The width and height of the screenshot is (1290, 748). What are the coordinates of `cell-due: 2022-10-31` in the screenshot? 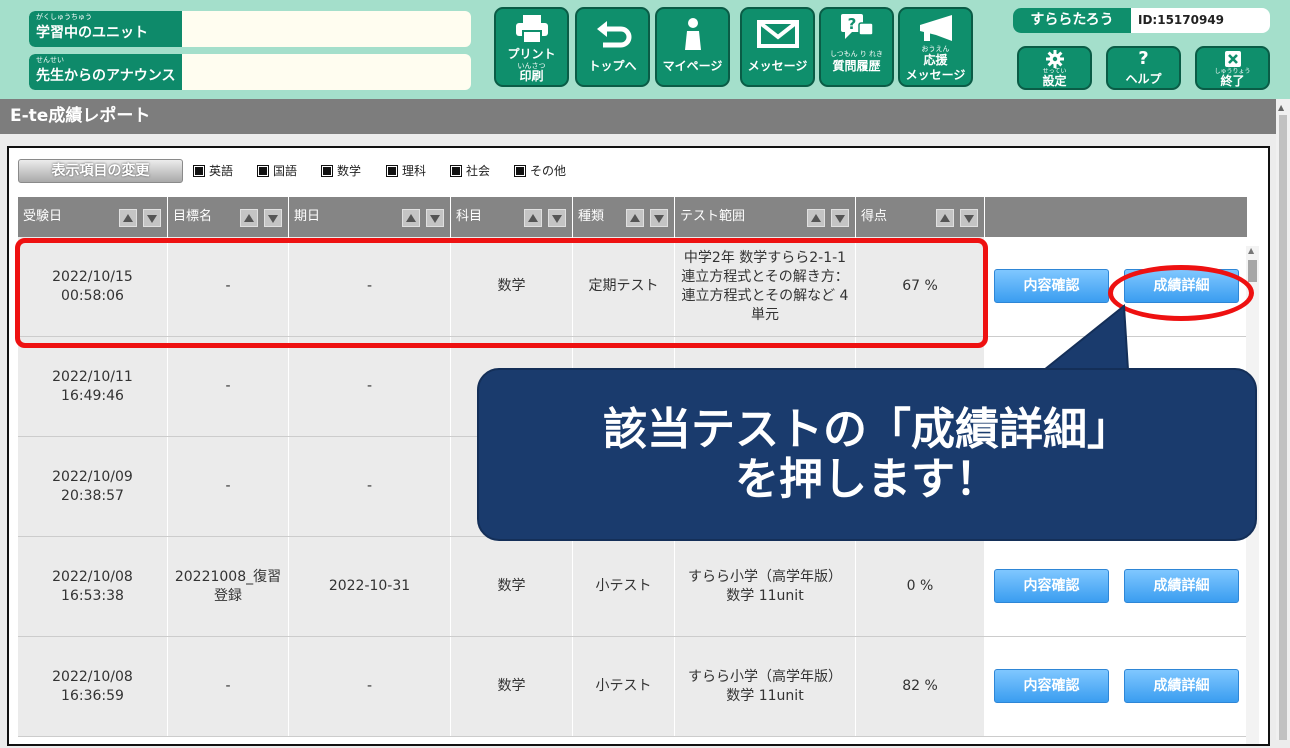 It's located at (370, 586).